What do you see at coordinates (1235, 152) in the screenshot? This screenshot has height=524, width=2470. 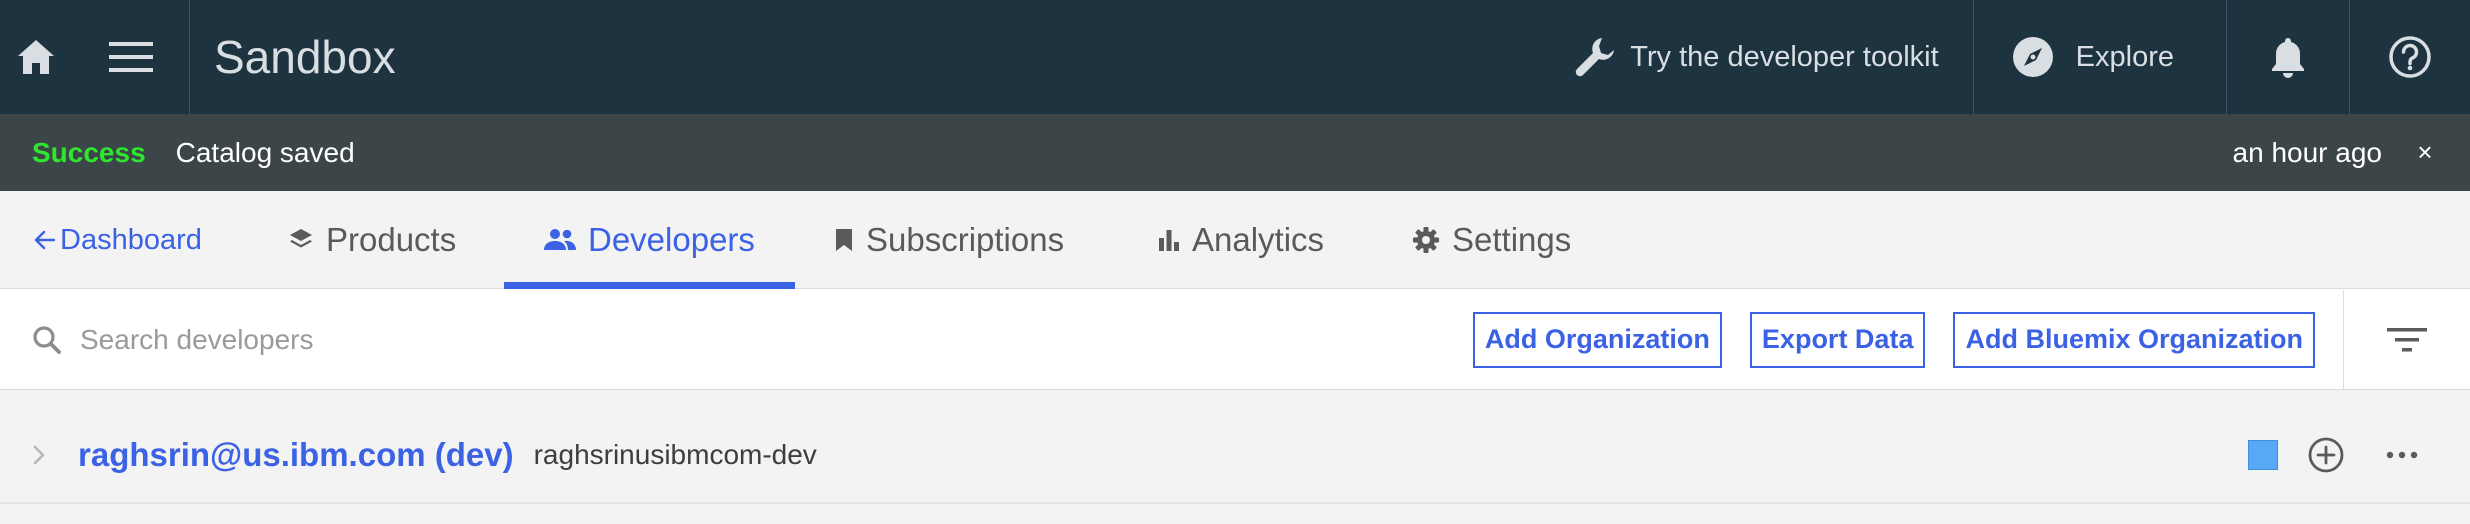 I see `notification-bar: Success Catalog saved an hour ago ×` at bounding box center [1235, 152].